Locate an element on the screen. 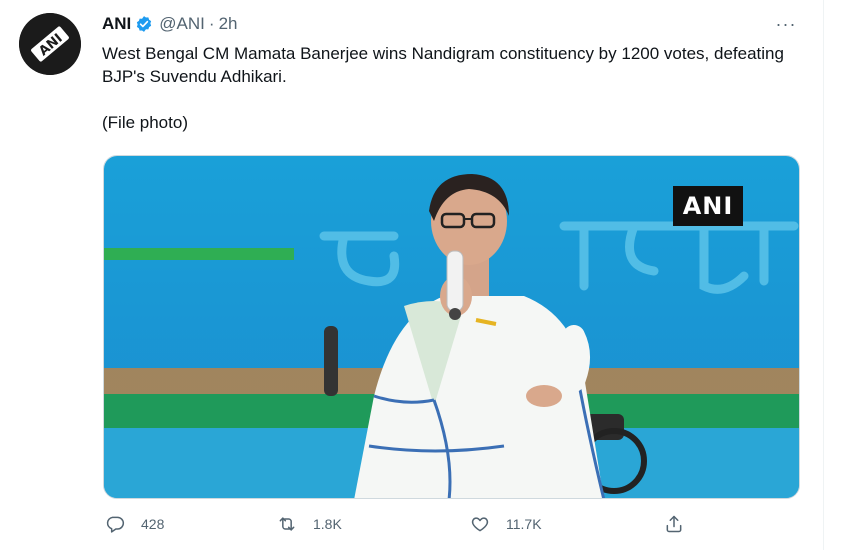  timeline-border is located at coordinates (823, 275).